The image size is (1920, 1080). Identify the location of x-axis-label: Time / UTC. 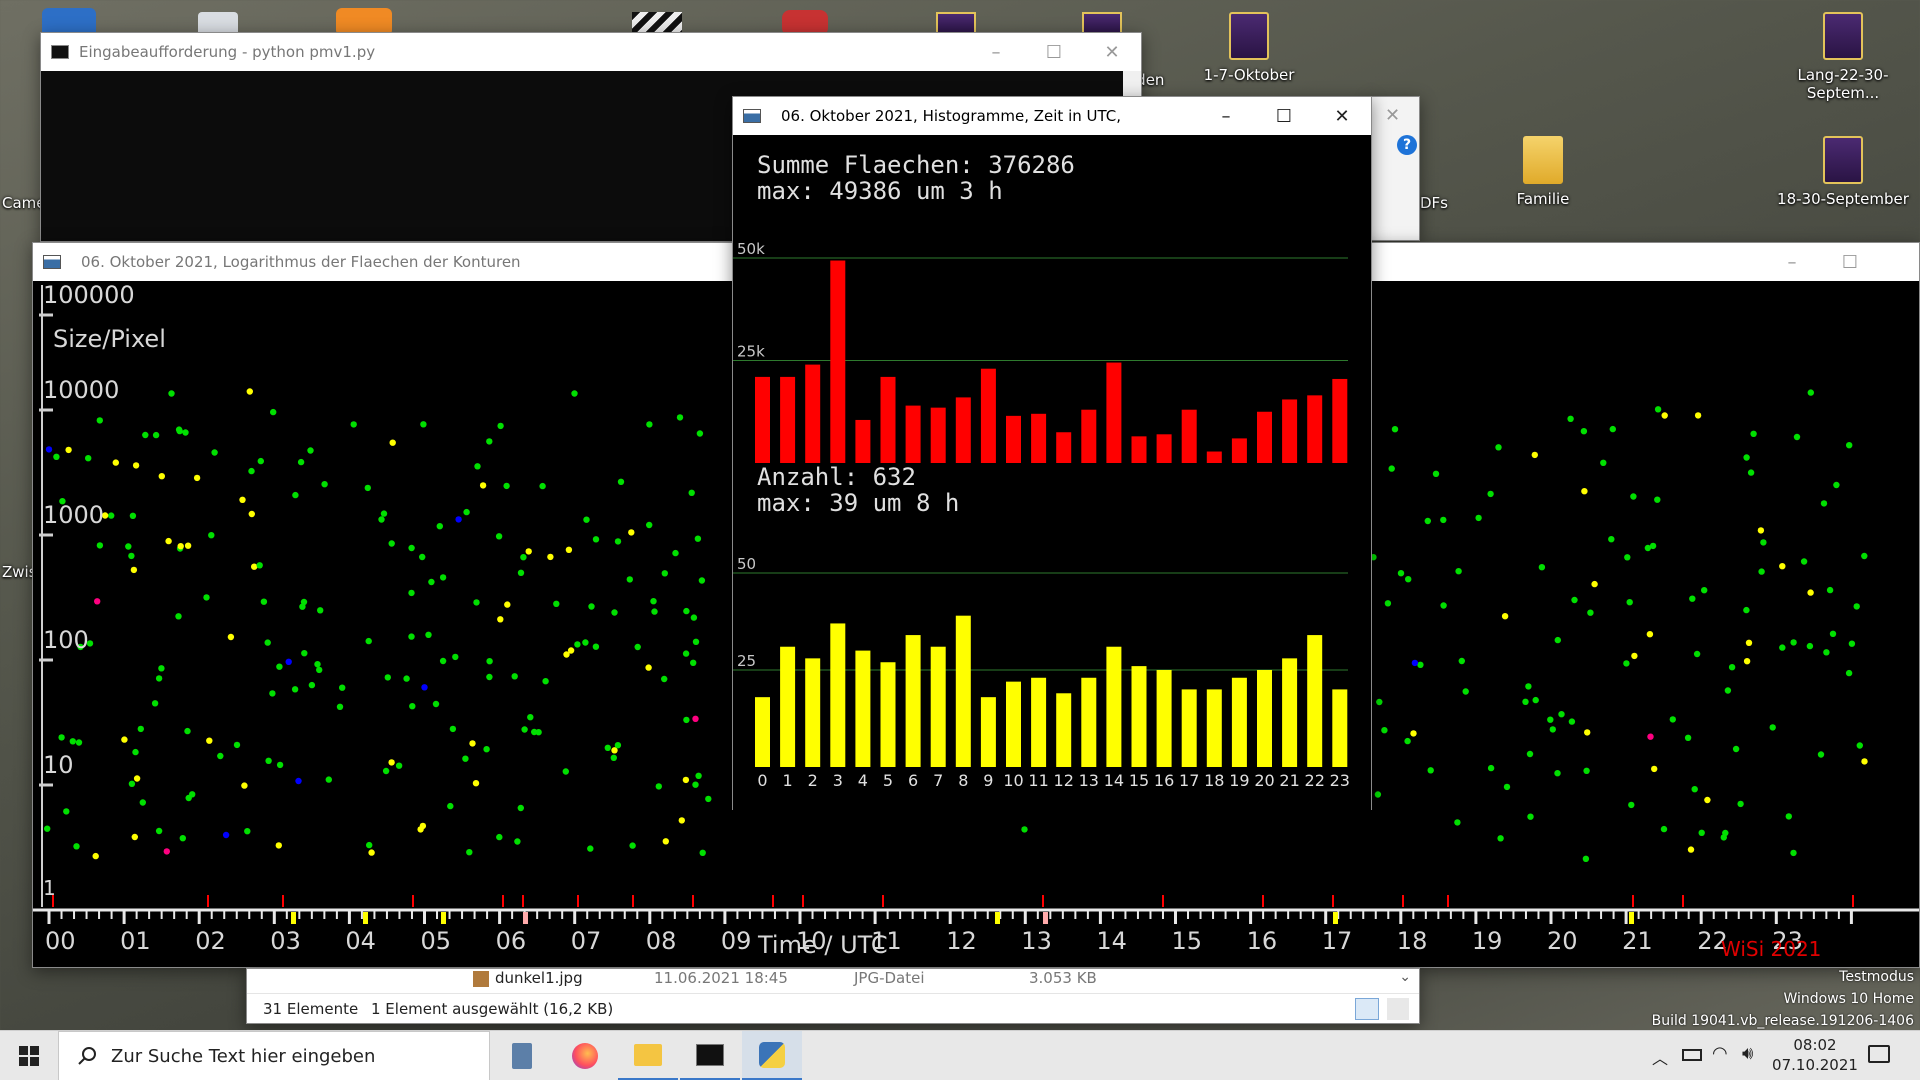
(823, 945).